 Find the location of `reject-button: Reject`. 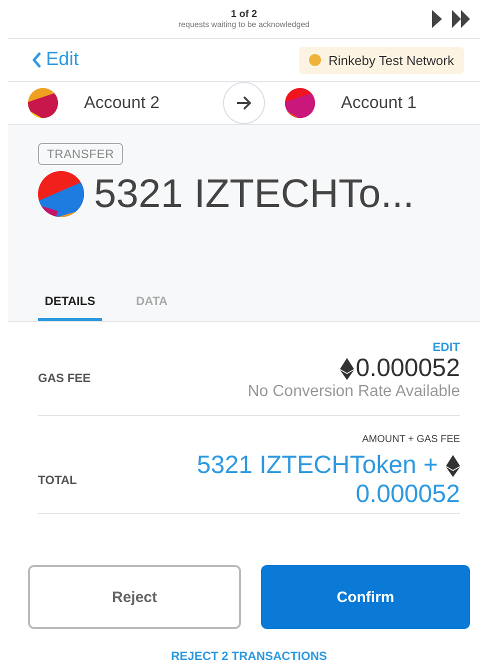

reject-button: Reject is located at coordinates (134, 597).